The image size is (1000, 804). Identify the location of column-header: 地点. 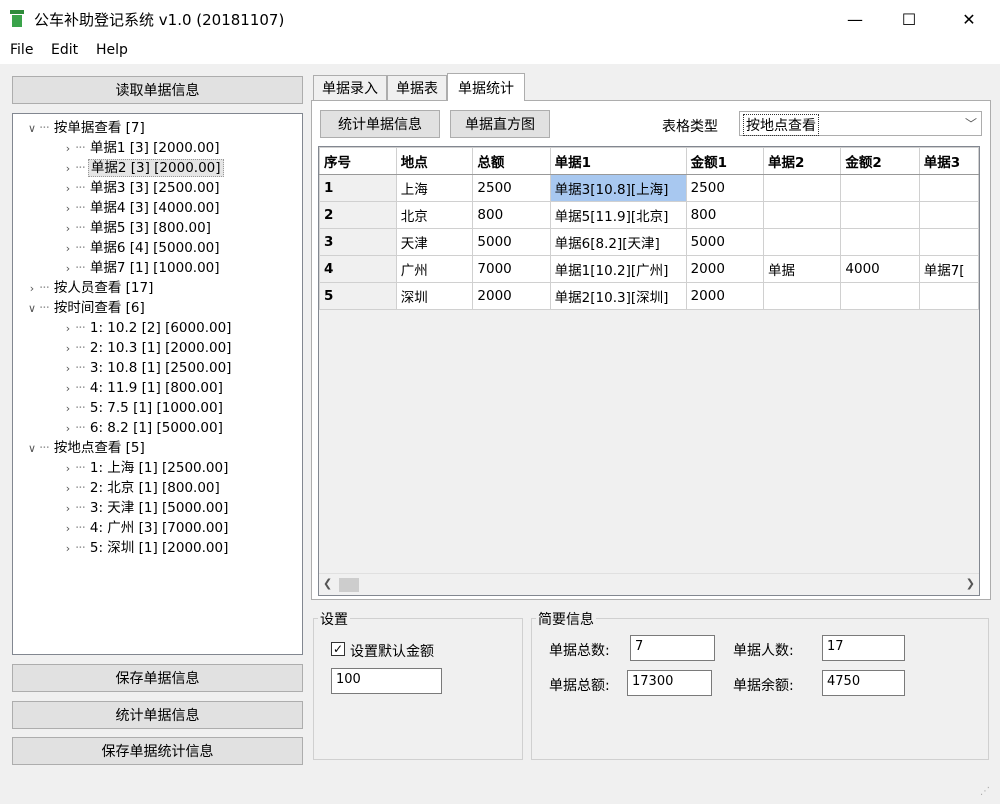
(434, 161).